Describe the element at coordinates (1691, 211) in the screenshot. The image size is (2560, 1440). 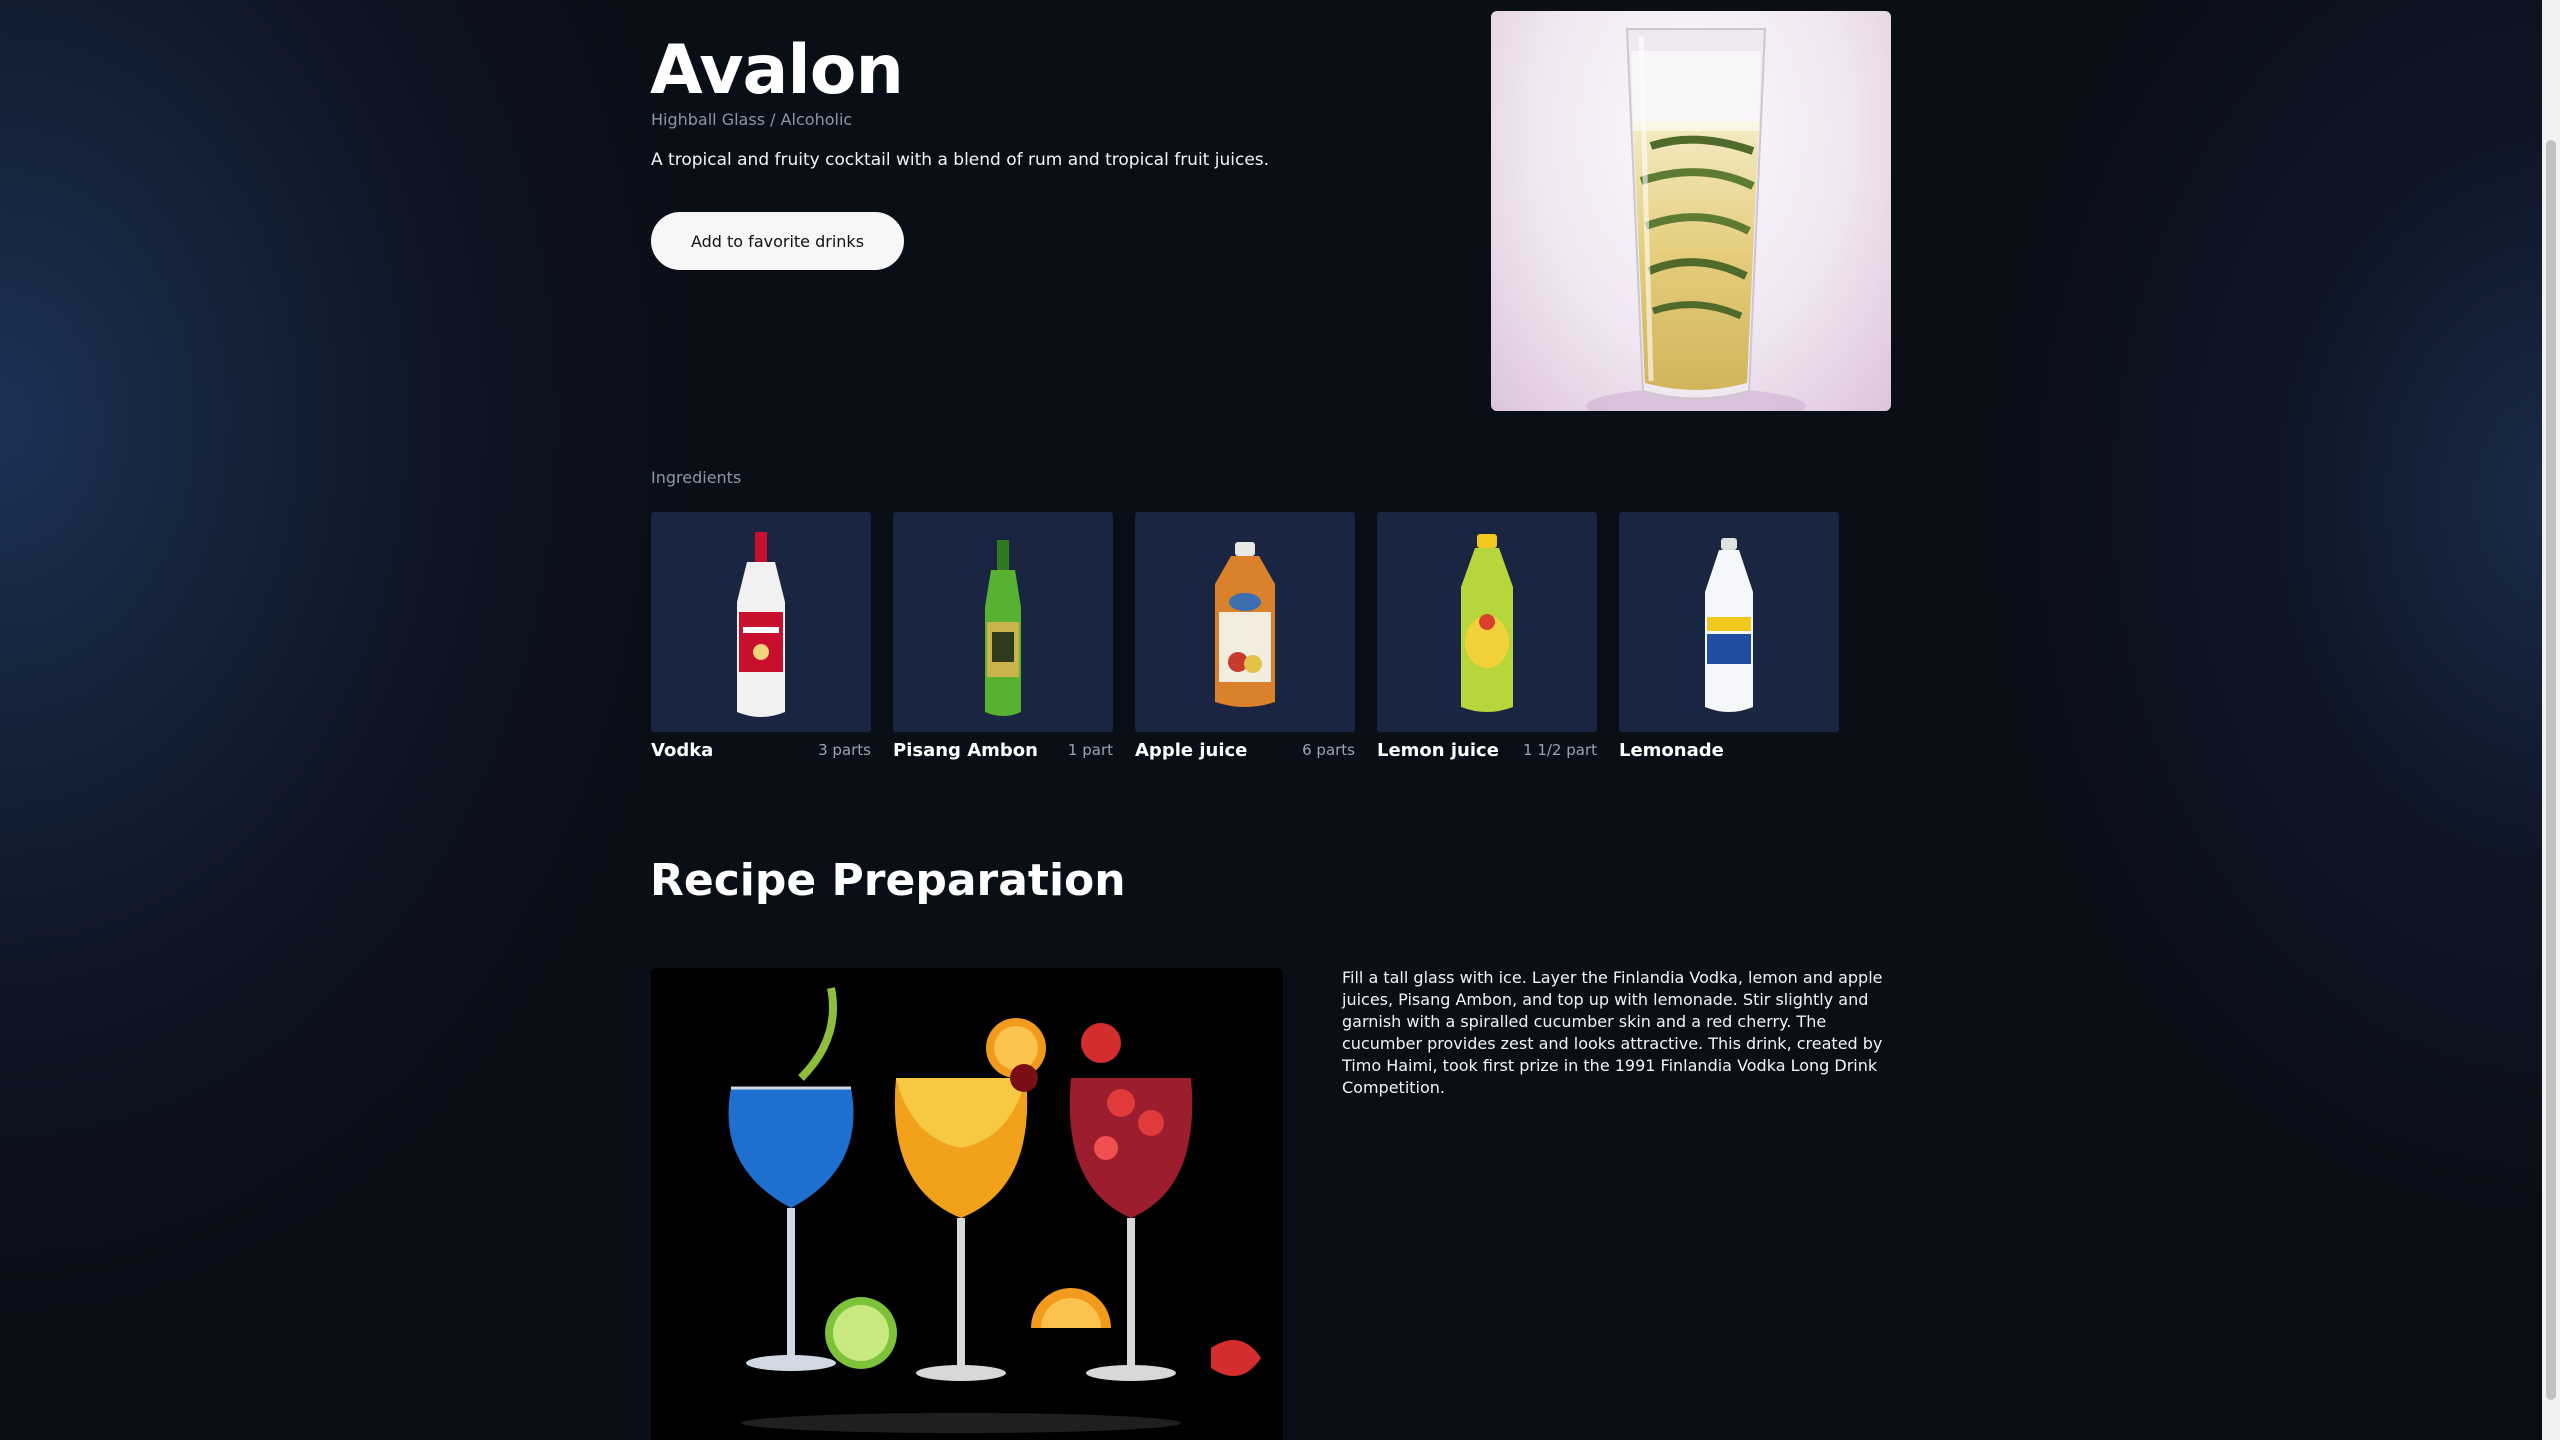
I see `drink-photo` at that location.